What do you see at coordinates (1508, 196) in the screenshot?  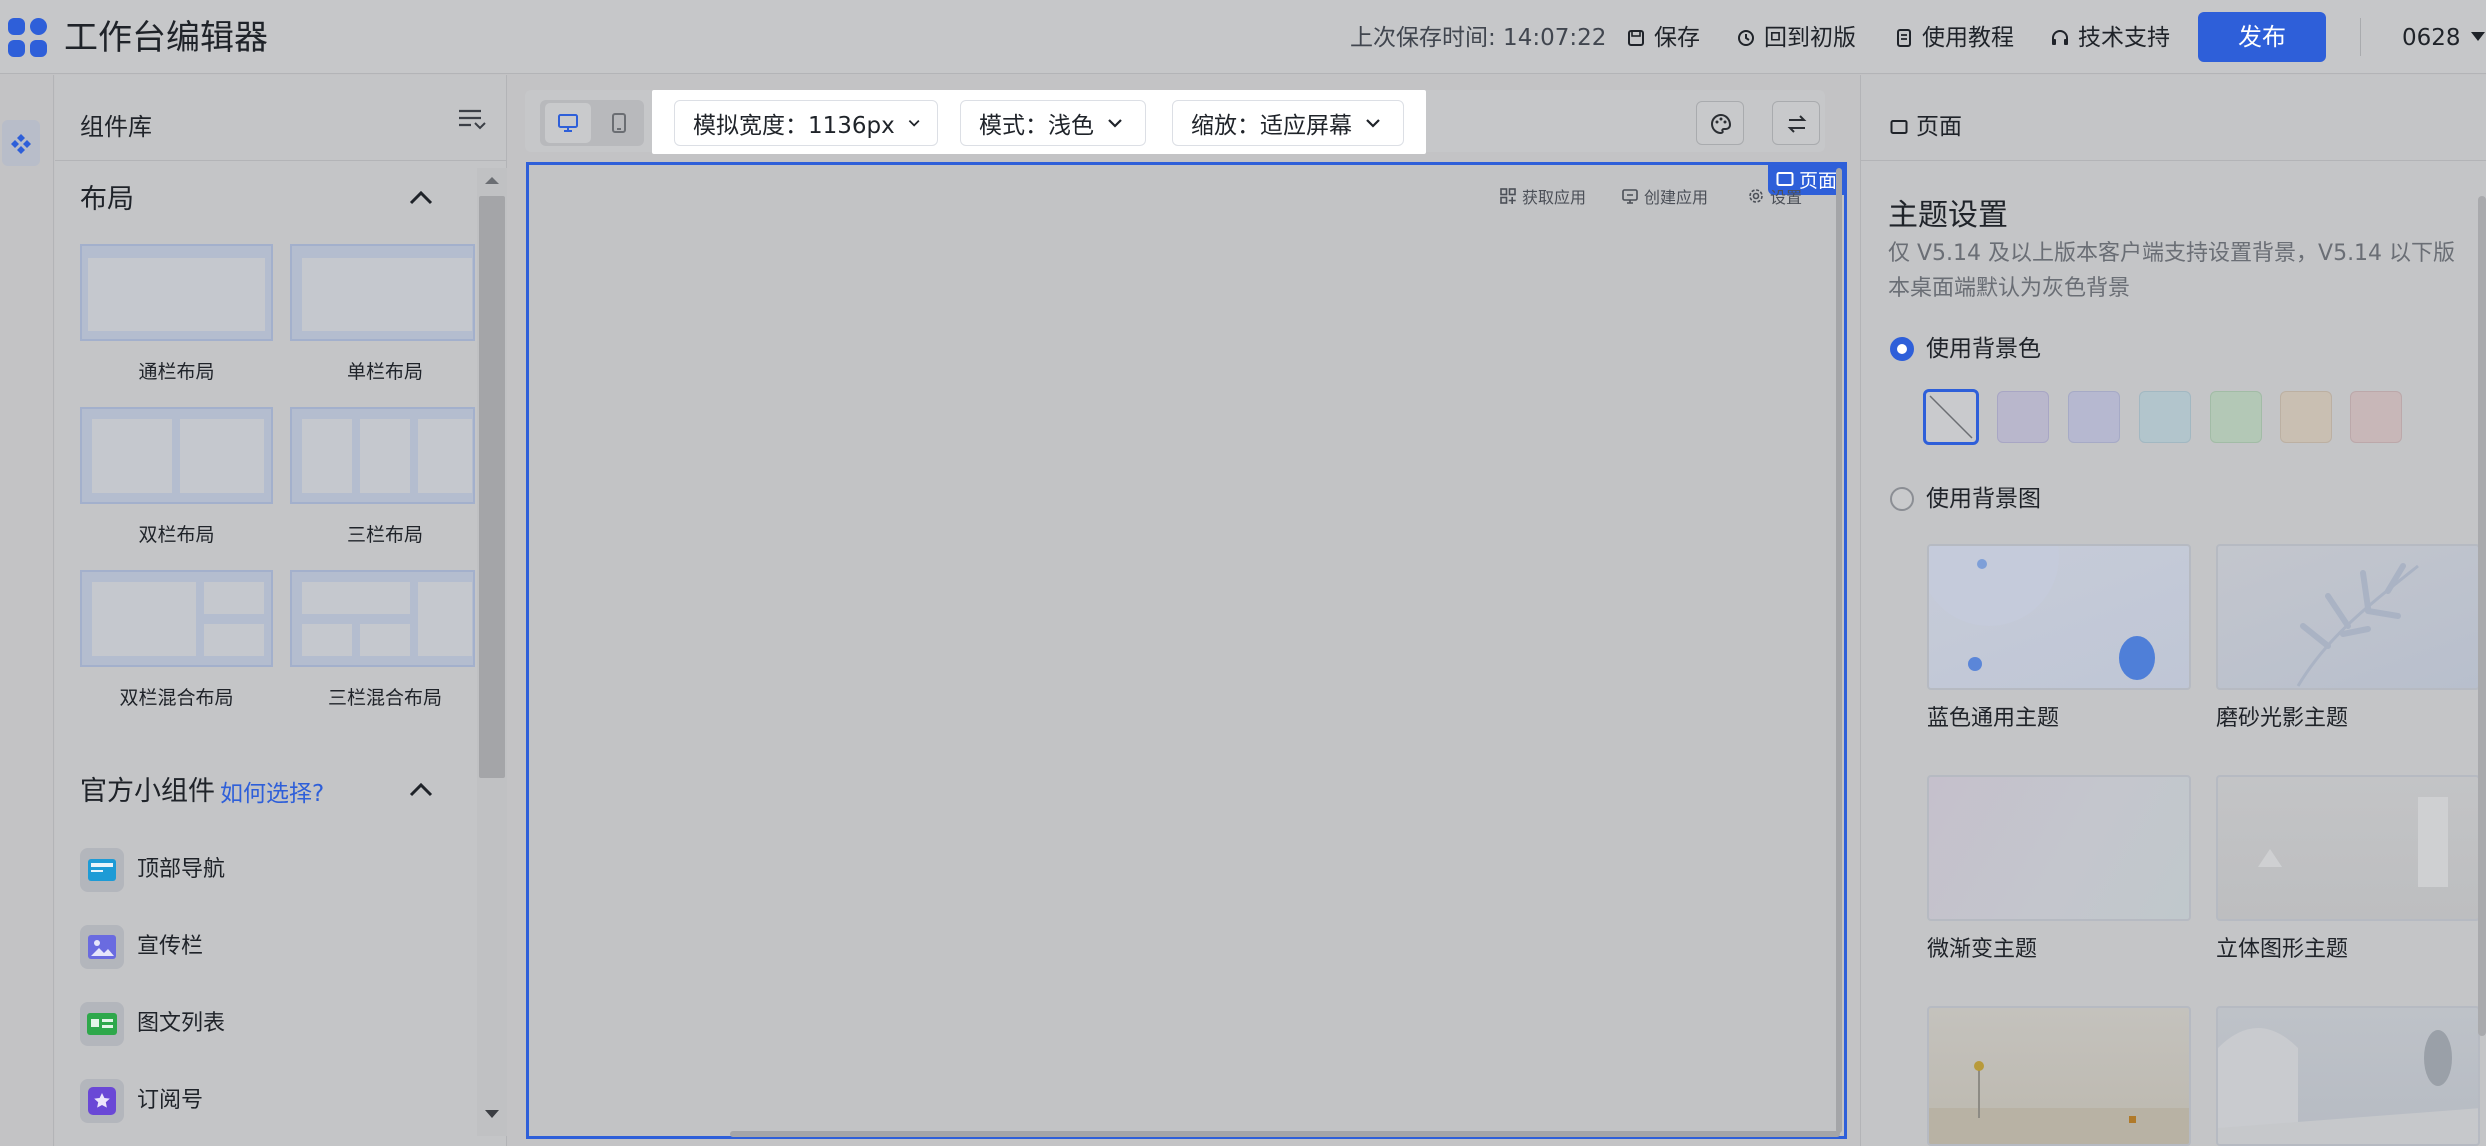 I see `apps-icon` at bounding box center [1508, 196].